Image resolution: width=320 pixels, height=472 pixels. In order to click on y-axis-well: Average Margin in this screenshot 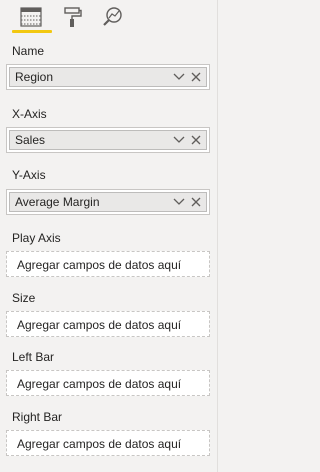, I will do `click(108, 202)`.